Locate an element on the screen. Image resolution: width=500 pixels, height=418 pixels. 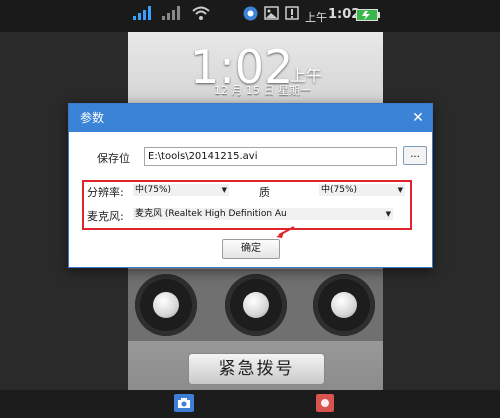
signal-icon is located at coordinates (144, 15).